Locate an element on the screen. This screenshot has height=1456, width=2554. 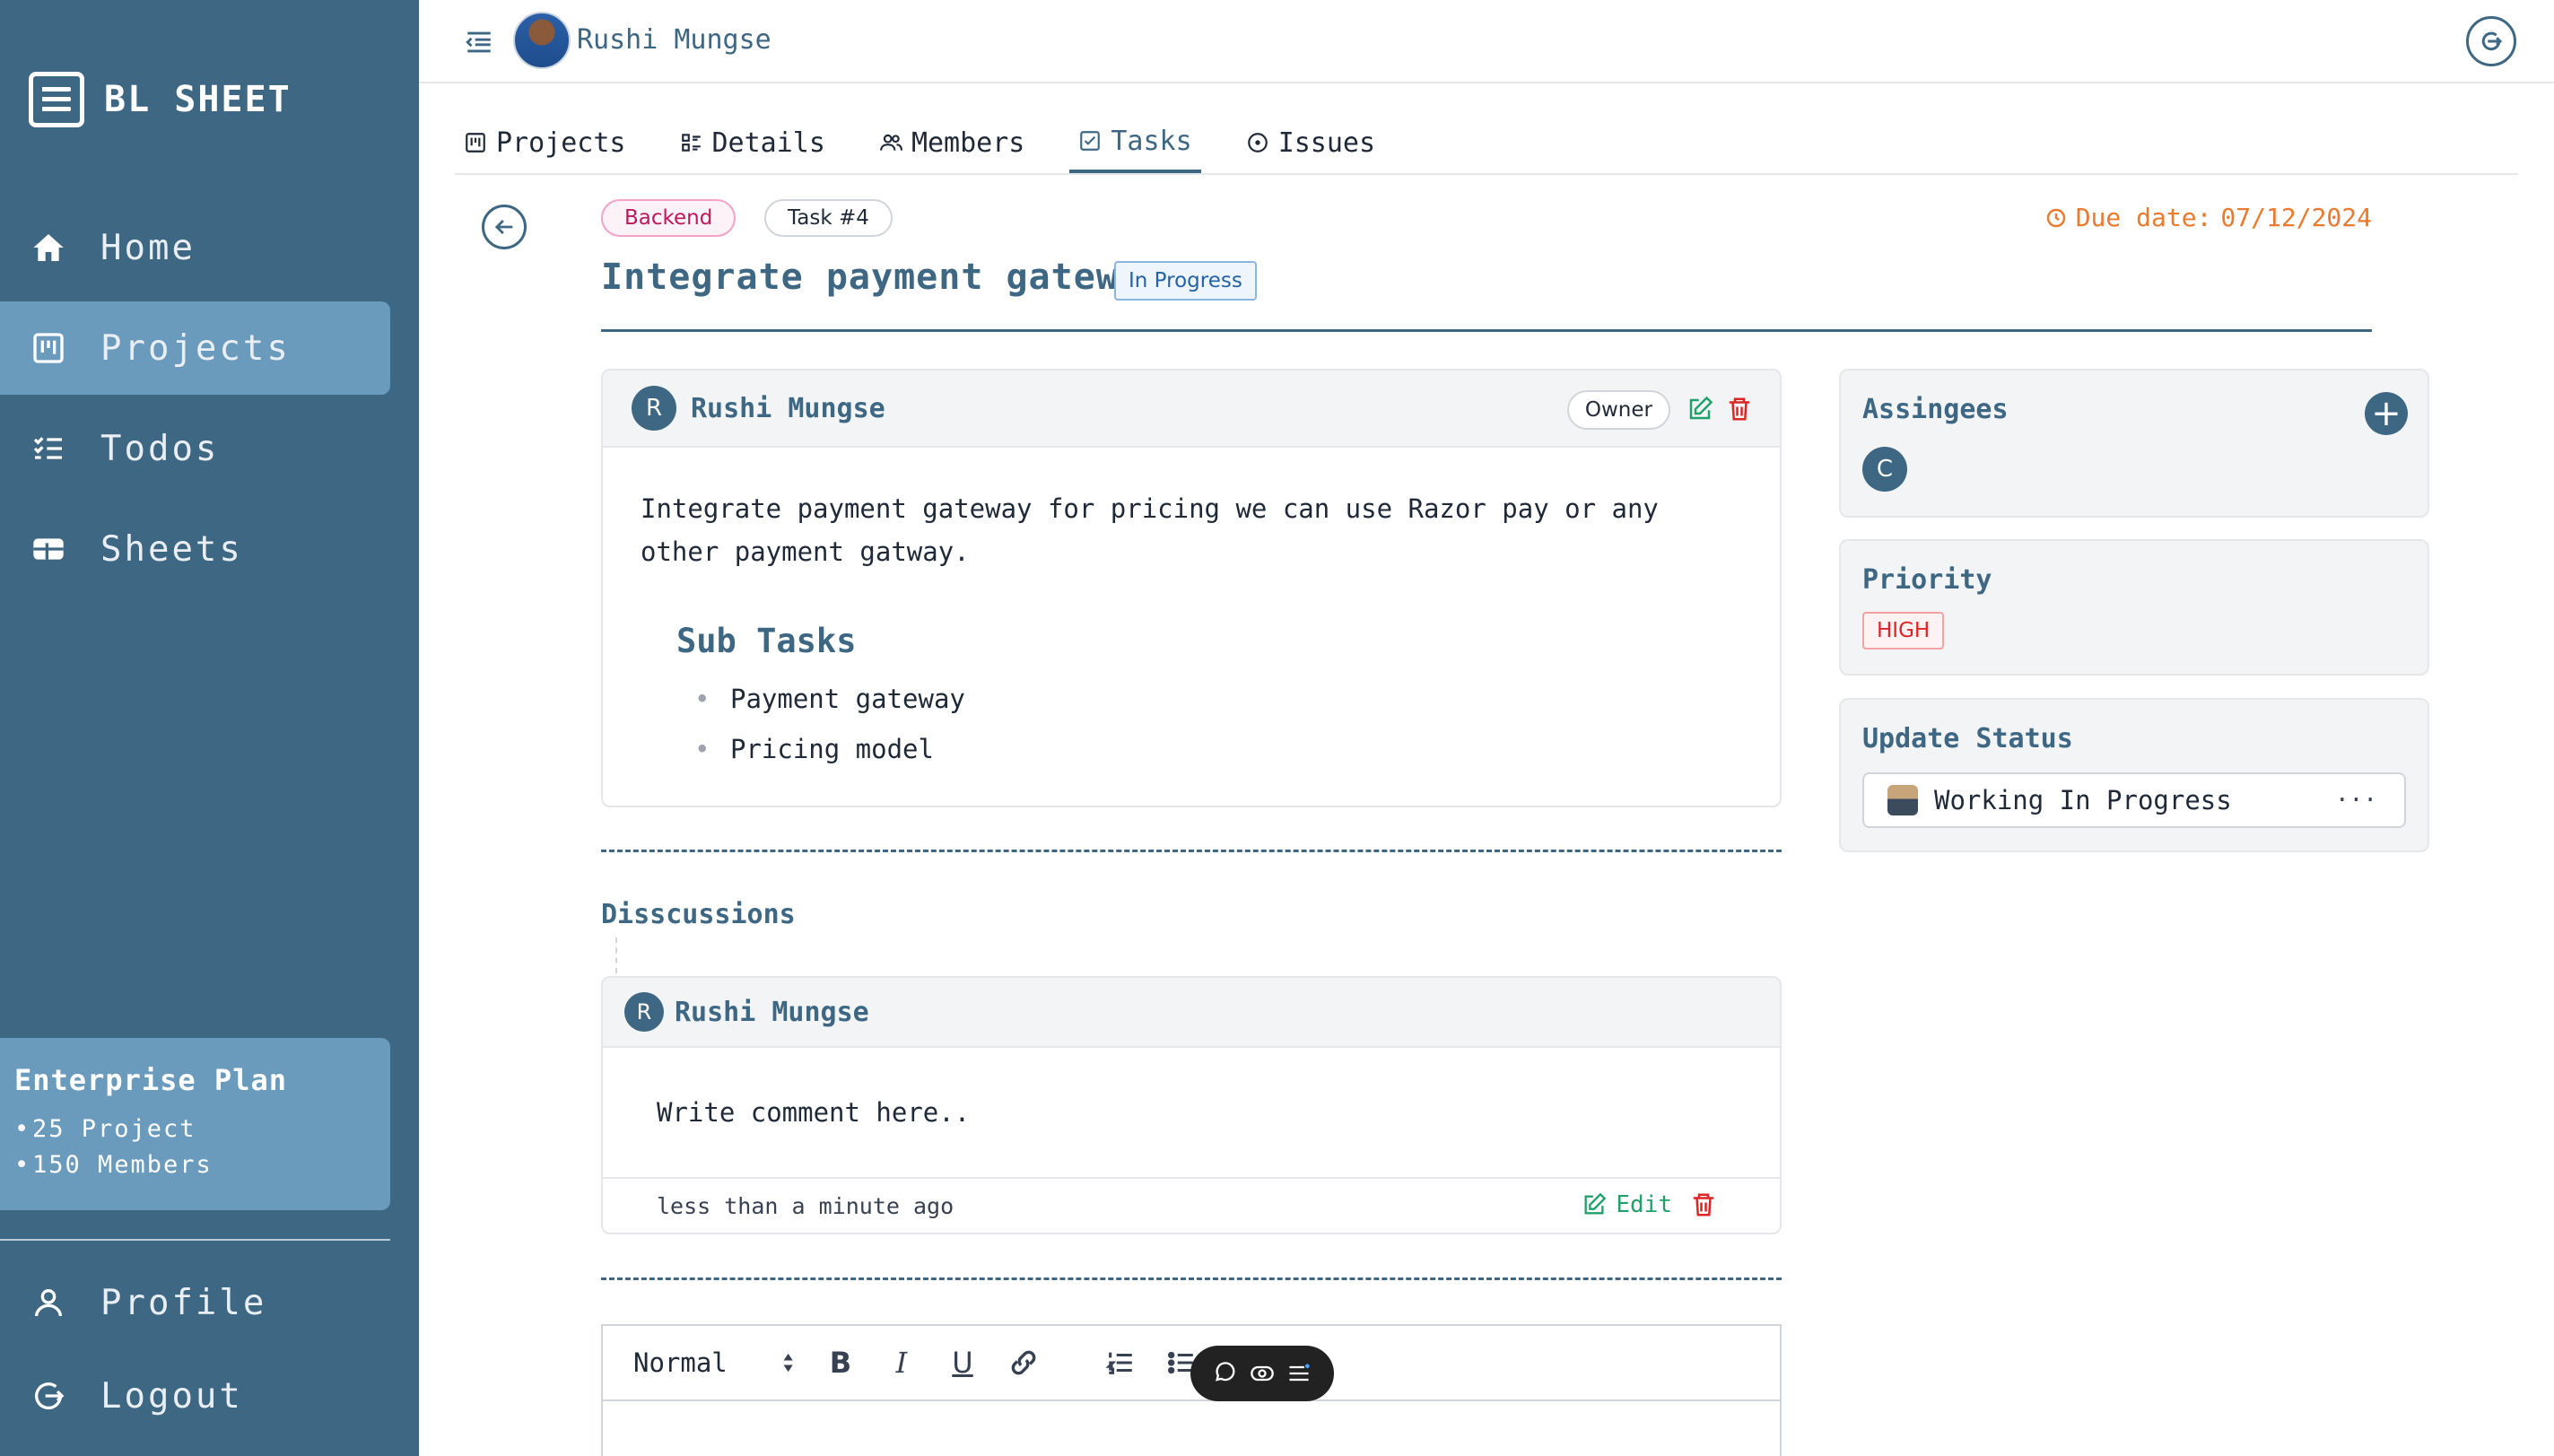
sidebar-item-profile: Profile is located at coordinates (195, 1302).